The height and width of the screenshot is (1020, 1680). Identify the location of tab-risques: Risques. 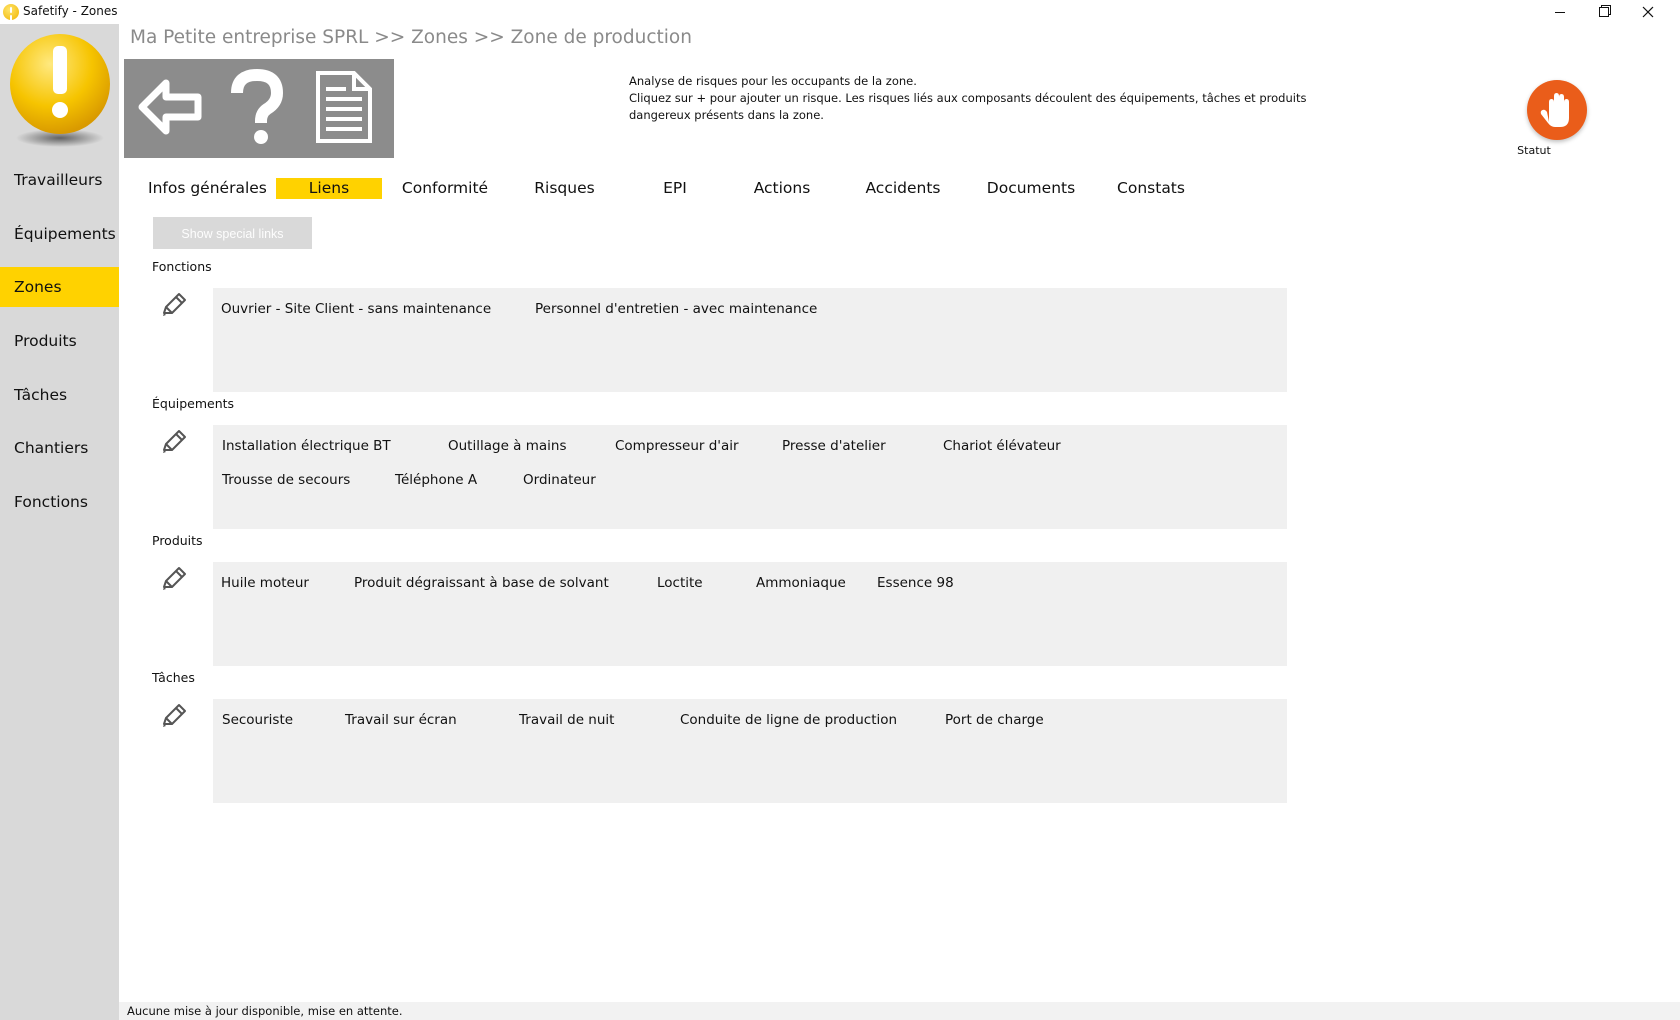
(564, 188).